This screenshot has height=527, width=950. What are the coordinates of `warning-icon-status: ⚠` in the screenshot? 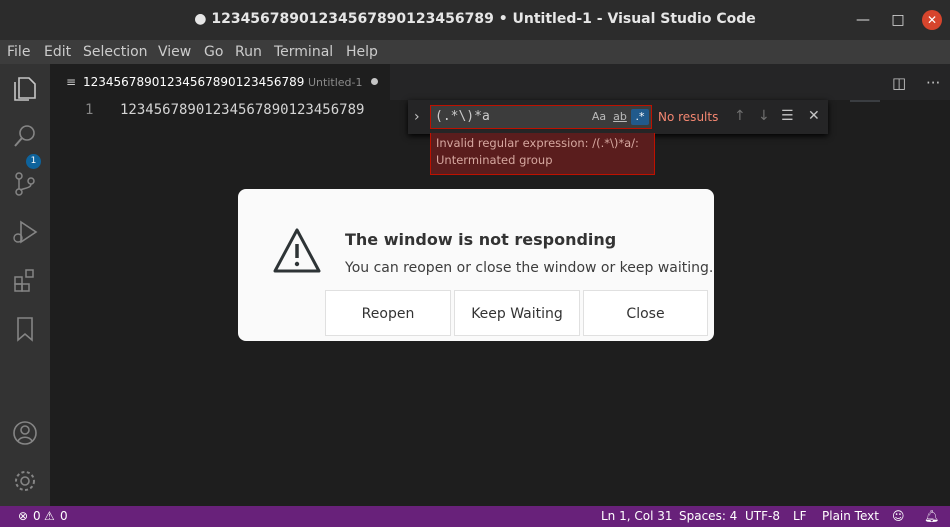 It's located at (49, 516).